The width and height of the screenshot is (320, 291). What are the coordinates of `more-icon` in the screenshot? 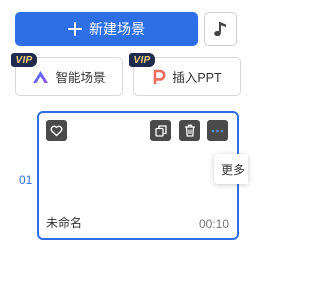 It's located at (217, 130).